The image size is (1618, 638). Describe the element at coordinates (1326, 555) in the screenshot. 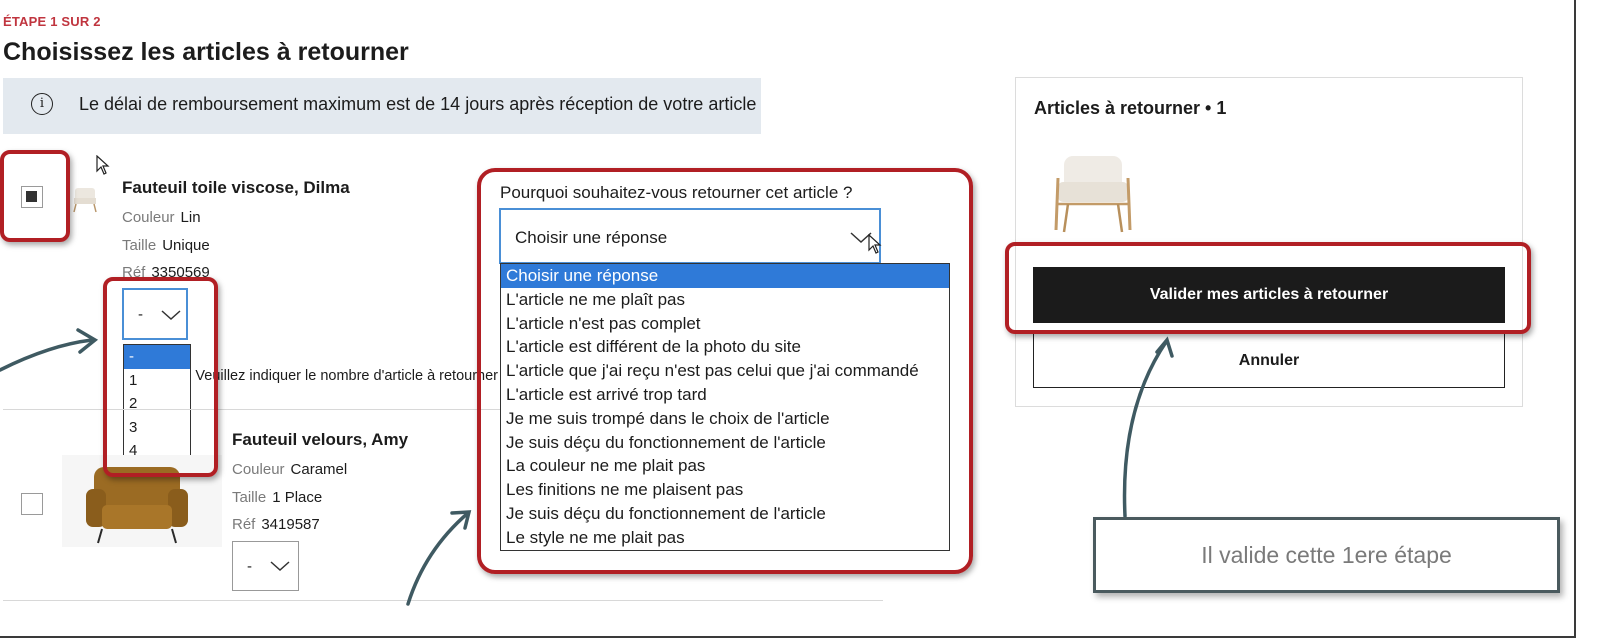

I see `annotation-callout: Il valide cette 1ere étape` at that location.